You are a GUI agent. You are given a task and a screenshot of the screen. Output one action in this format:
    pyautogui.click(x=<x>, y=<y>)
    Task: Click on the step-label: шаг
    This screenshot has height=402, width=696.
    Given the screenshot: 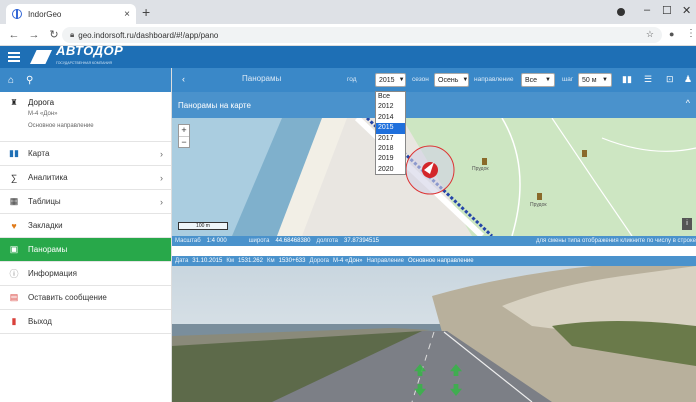 What is the action you would take?
    pyautogui.click(x=568, y=79)
    